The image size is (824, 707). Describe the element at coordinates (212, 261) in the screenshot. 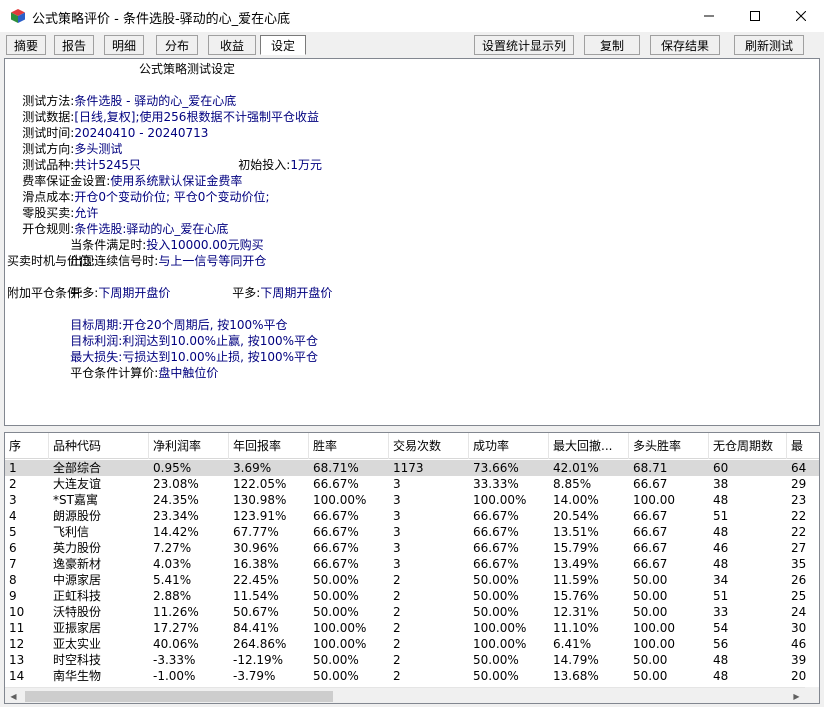

I see `consecutive-value: 与上一信号等同开仓` at that location.